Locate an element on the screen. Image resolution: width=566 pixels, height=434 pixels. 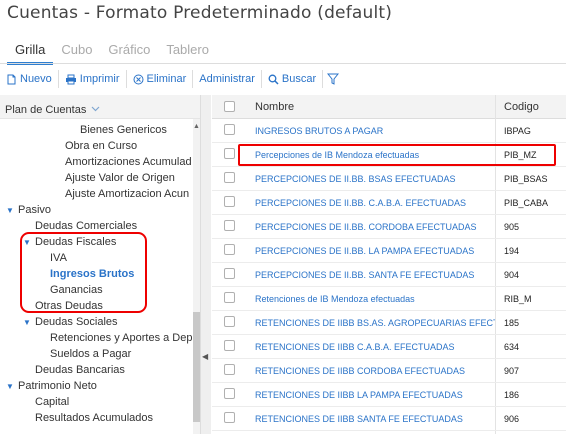
tree-item: Capital is located at coordinates (52, 402).